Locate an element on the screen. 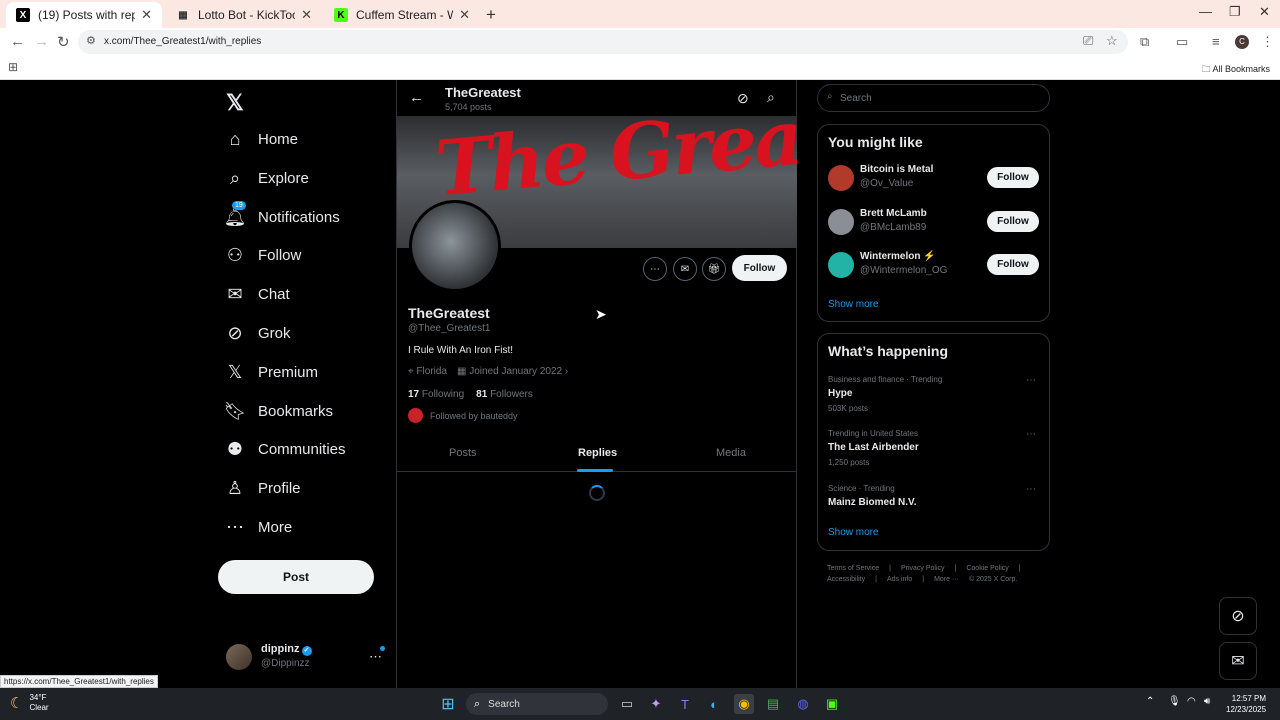 Image resolution: width=1280 pixels, height=720 pixels. maximize-button: ❐ is located at coordinates (1235, 12).